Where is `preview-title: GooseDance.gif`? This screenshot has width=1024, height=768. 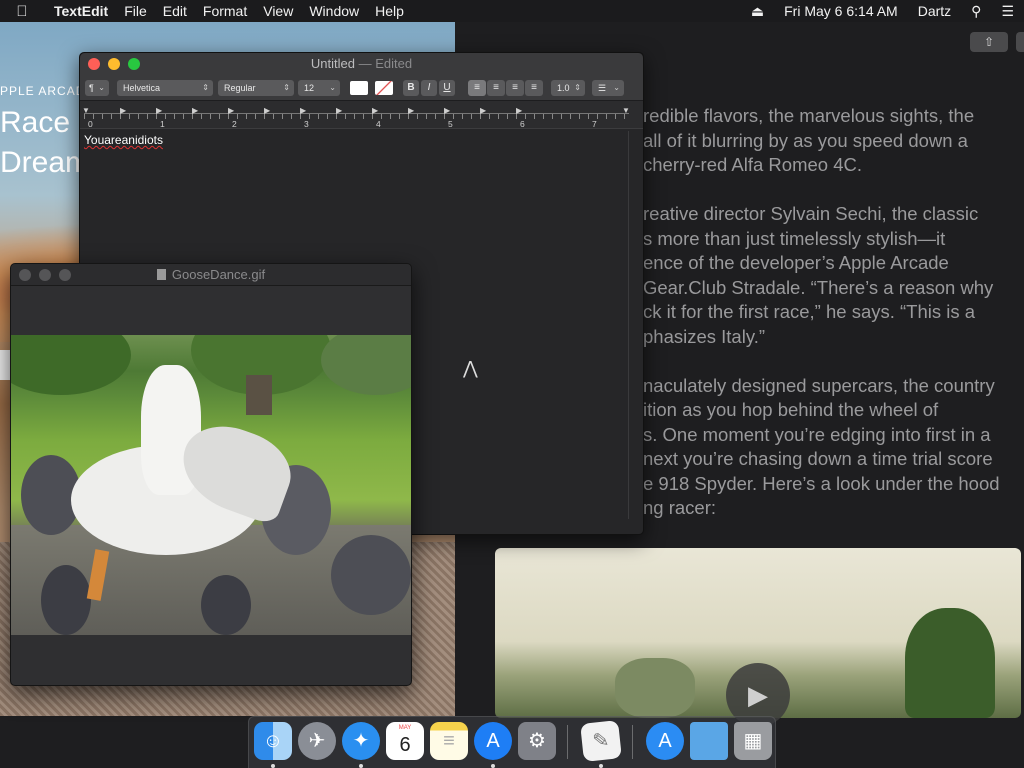
preview-title: GooseDance.gif is located at coordinates (211, 275).